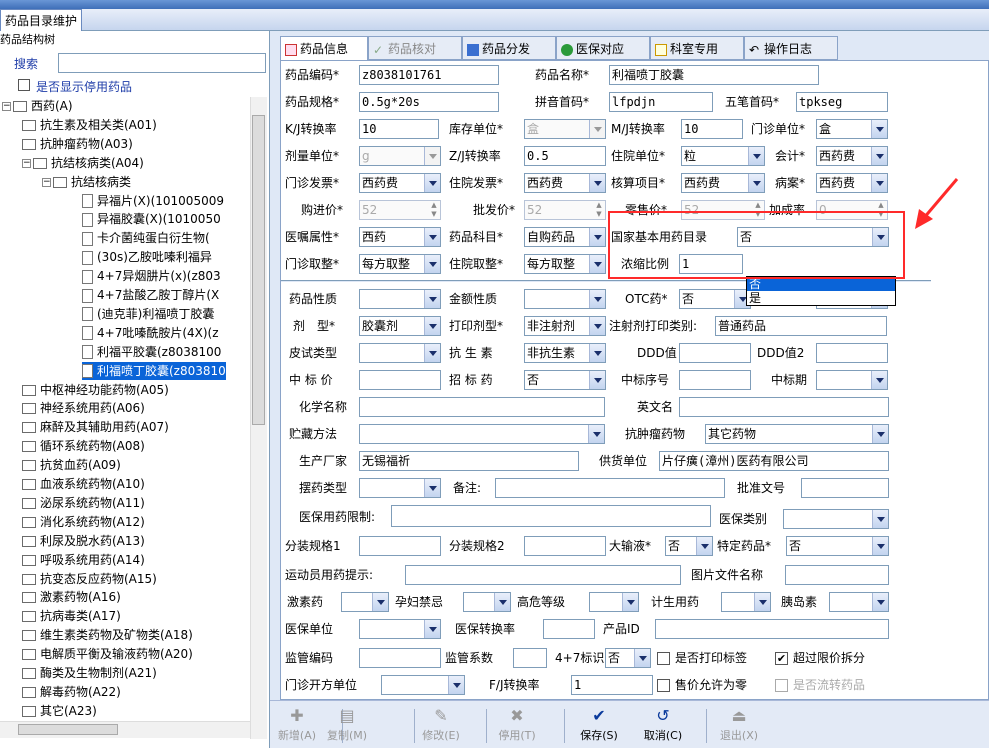 Image resolution: width=989 pixels, height=748 pixels. Describe the element at coordinates (400, 210) in the screenshot. I see `buy-price-spinner: 52 ▲ ▼` at that location.